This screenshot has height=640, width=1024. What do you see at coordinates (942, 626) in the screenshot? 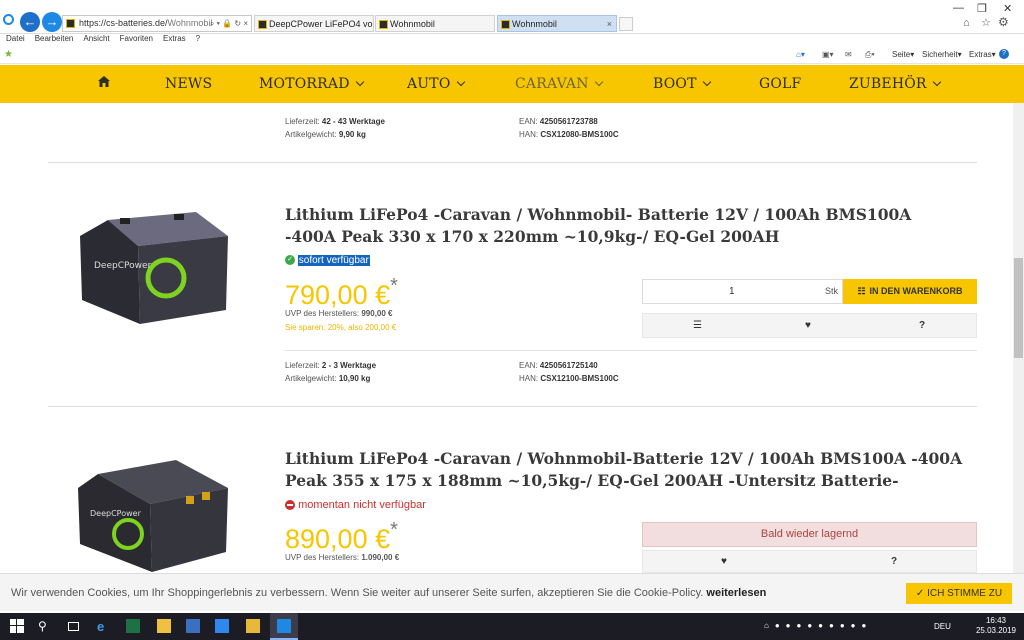
I see `language-indicator: DEU` at bounding box center [942, 626].